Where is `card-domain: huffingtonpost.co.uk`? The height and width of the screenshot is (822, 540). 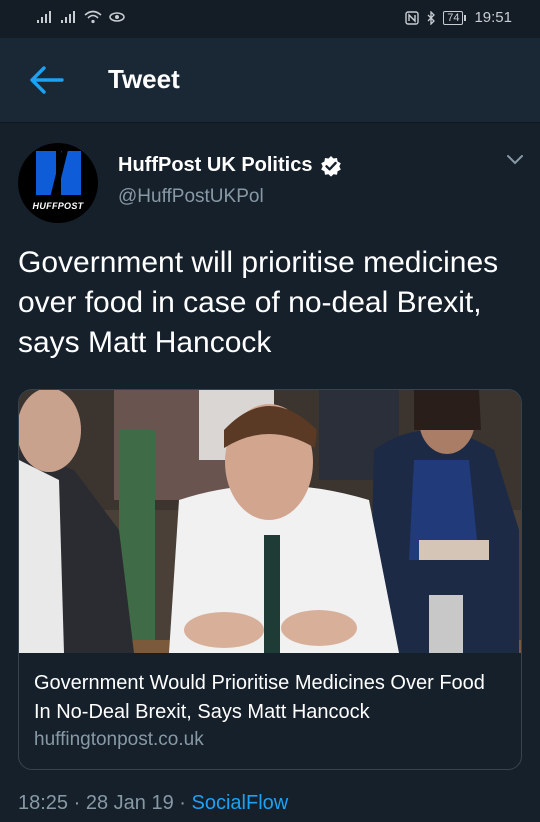 card-domain: huffingtonpost.co.uk is located at coordinates (119, 739).